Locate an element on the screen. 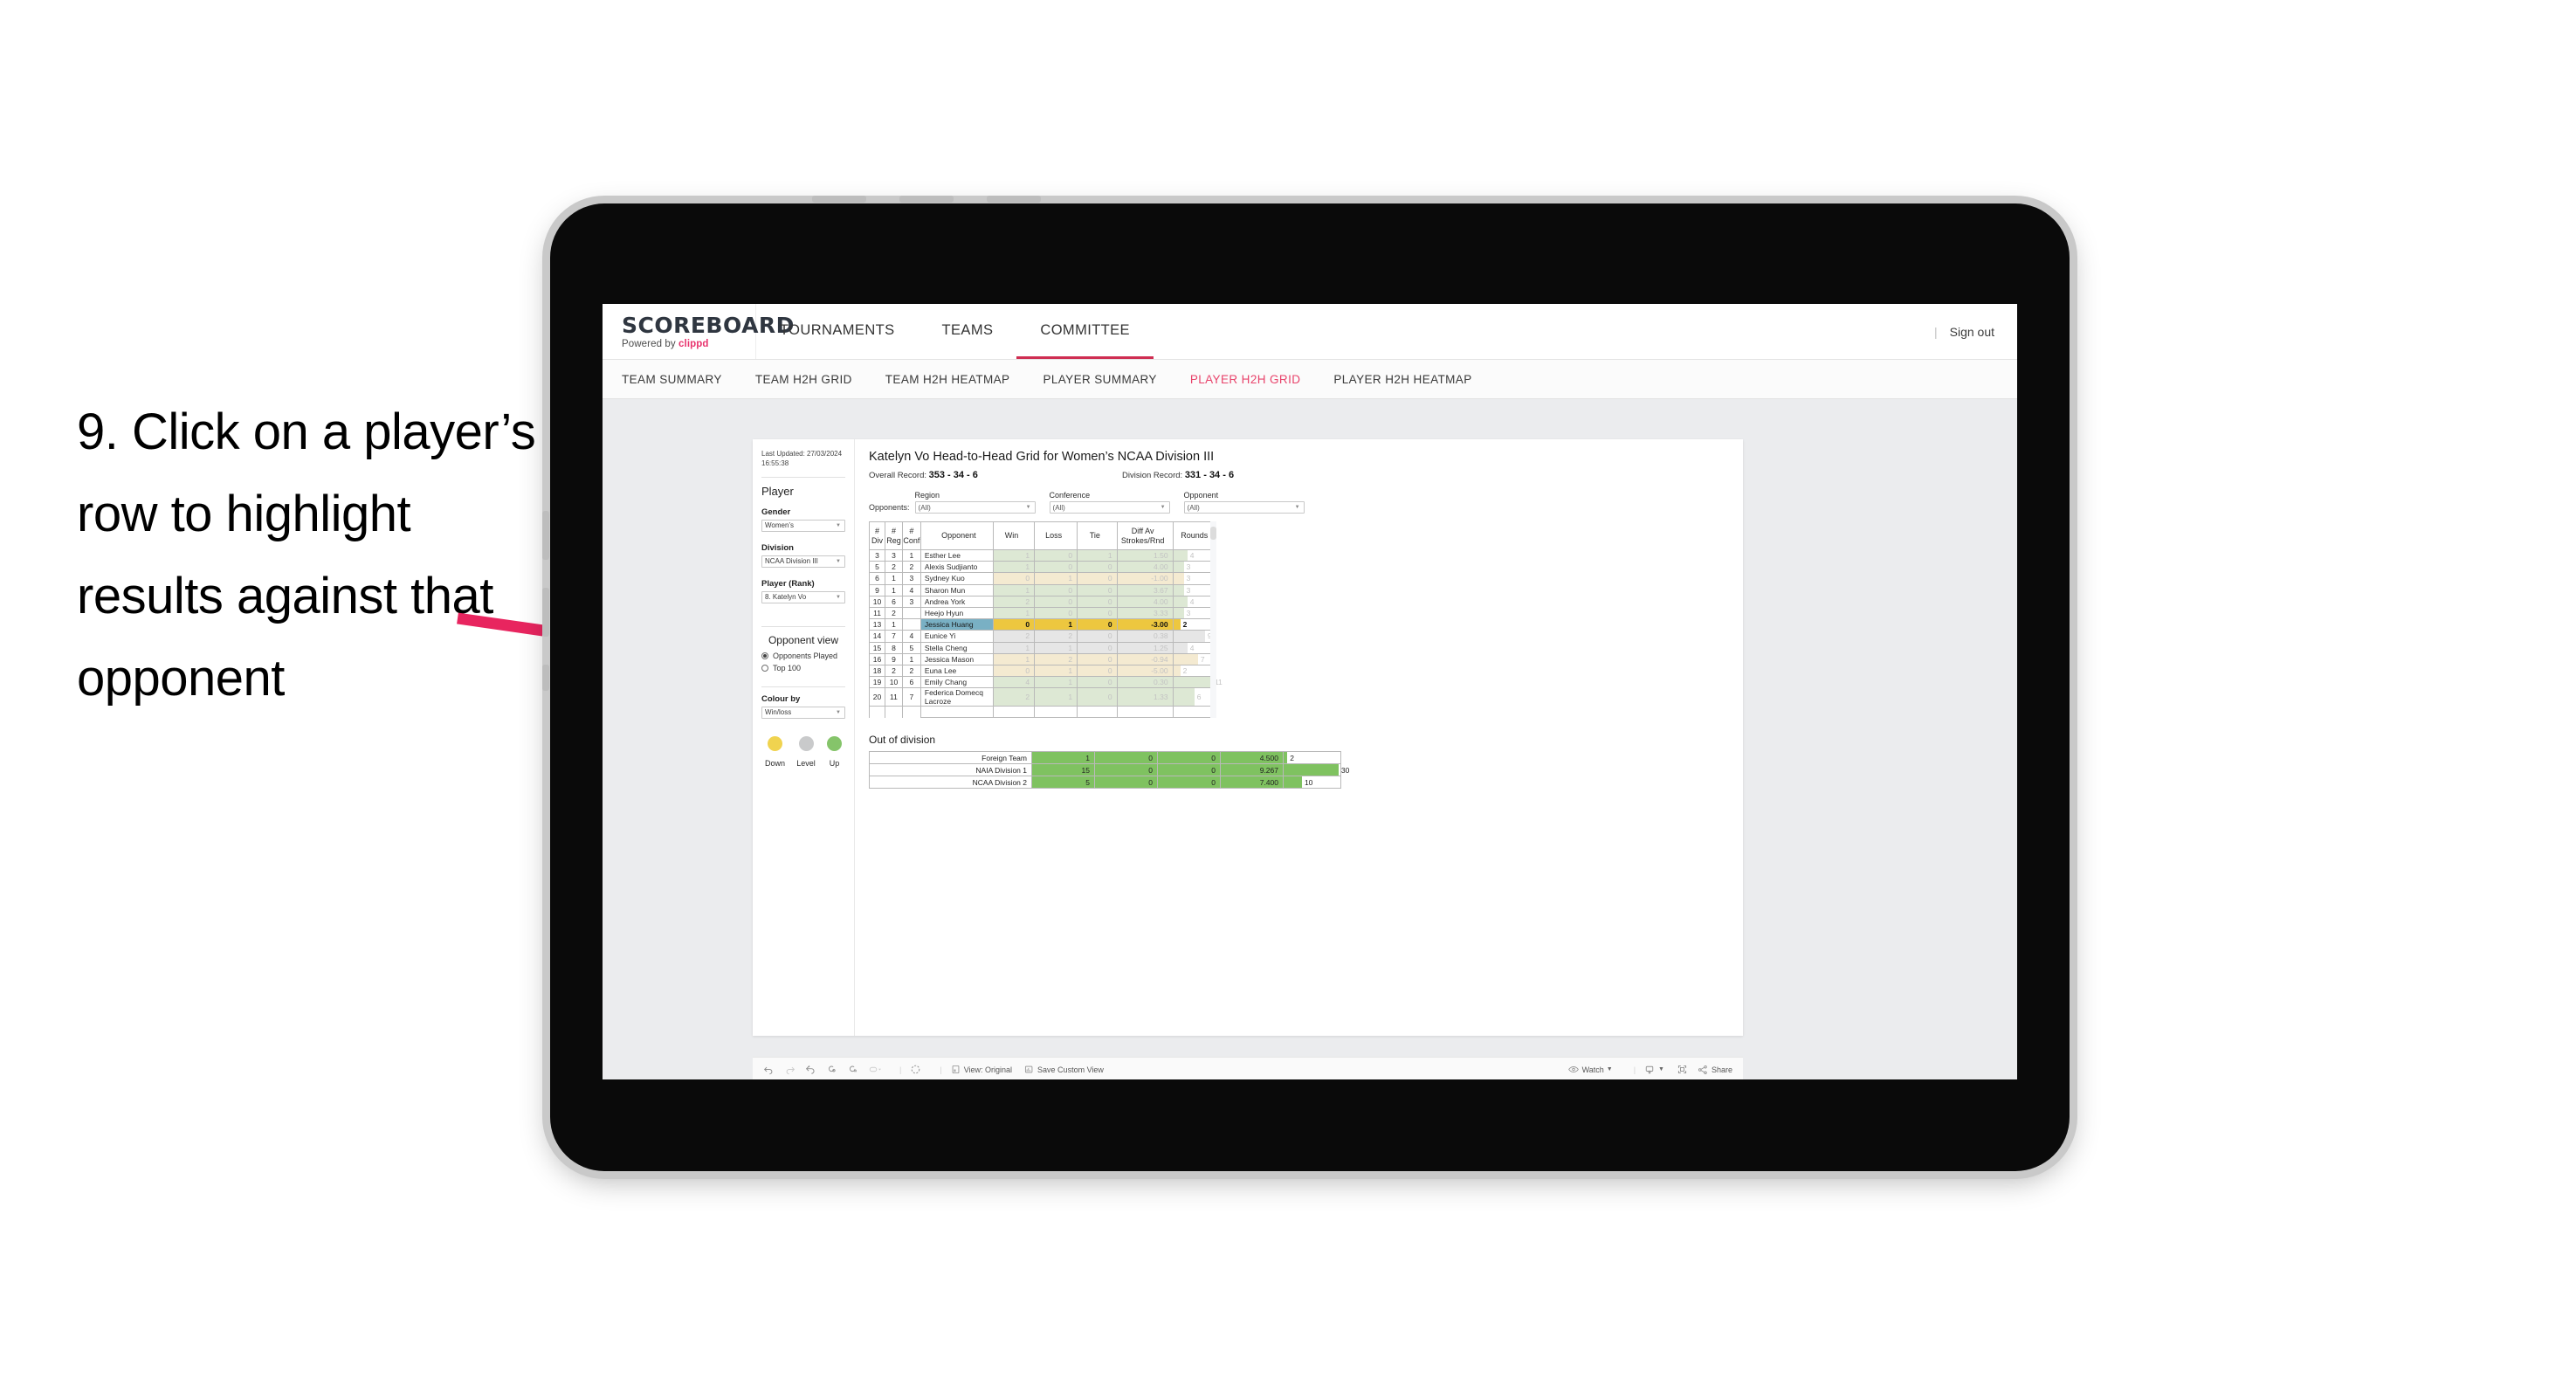  sign-out-link: Sign out is located at coordinates (1972, 332).